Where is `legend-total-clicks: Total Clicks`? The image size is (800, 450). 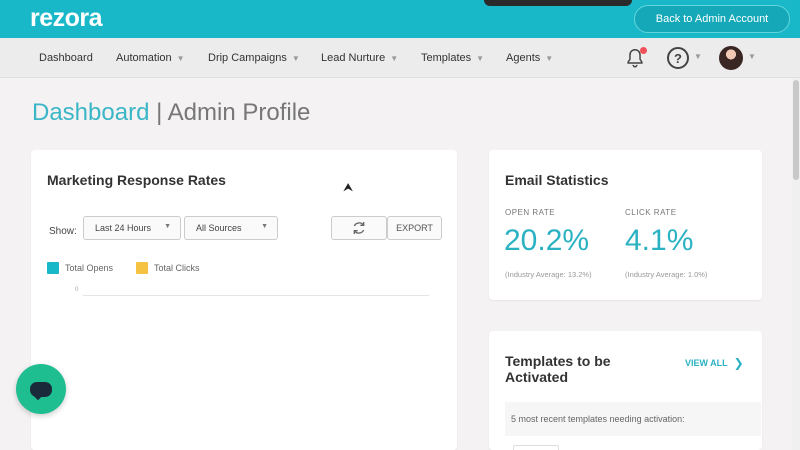
legend-total-clicks: Total Clicks is located at coordinates (168, 268).